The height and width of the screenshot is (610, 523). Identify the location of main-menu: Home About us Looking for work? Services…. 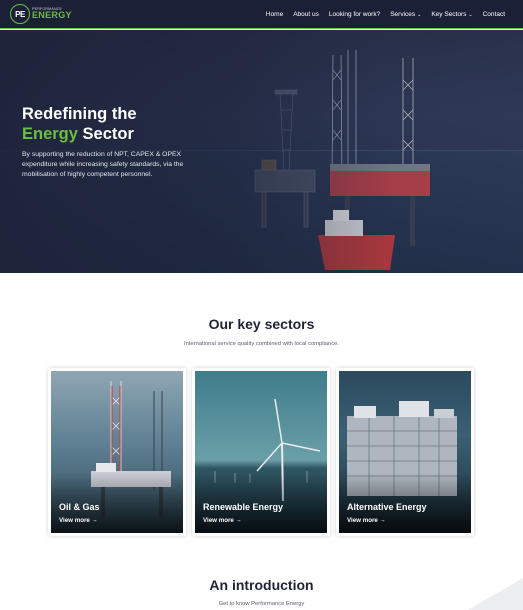
(380, 14).